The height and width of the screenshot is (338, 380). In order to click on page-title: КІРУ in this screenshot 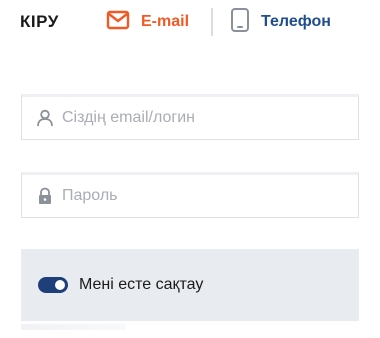, I will do `click(39, 21)`.